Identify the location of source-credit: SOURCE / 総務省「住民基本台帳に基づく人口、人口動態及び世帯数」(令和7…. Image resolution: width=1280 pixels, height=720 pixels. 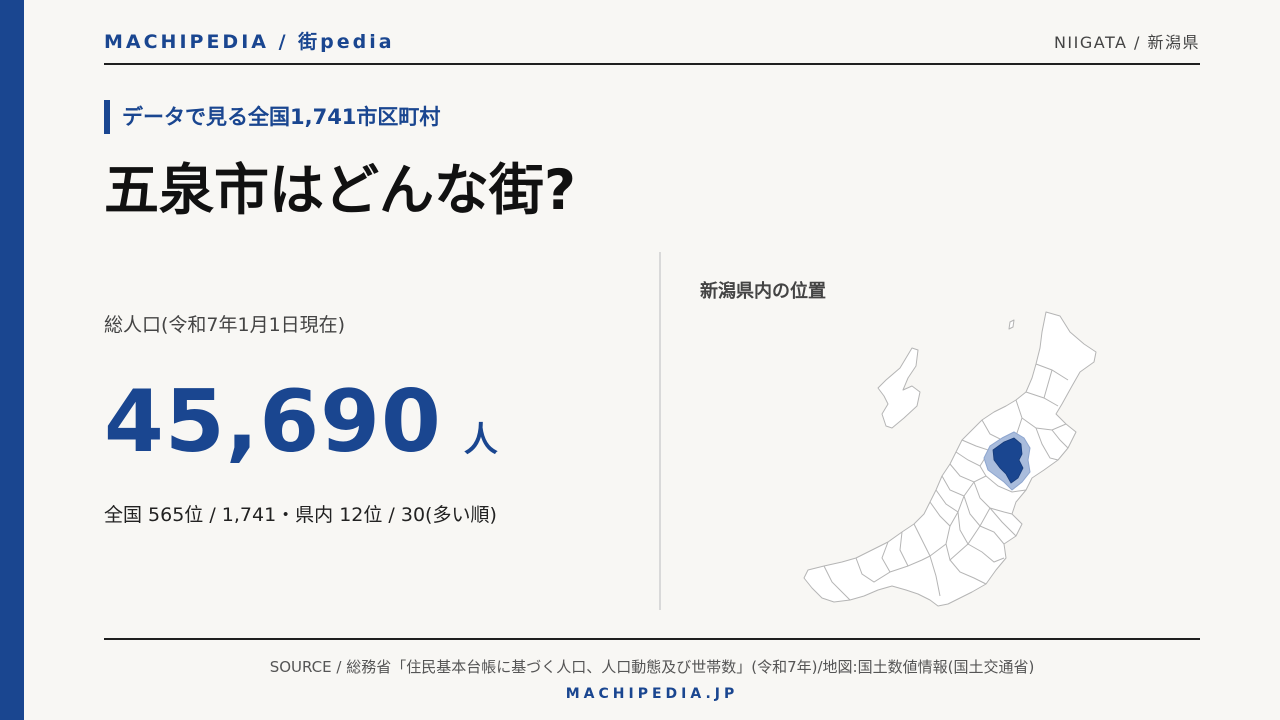
(652, 667).